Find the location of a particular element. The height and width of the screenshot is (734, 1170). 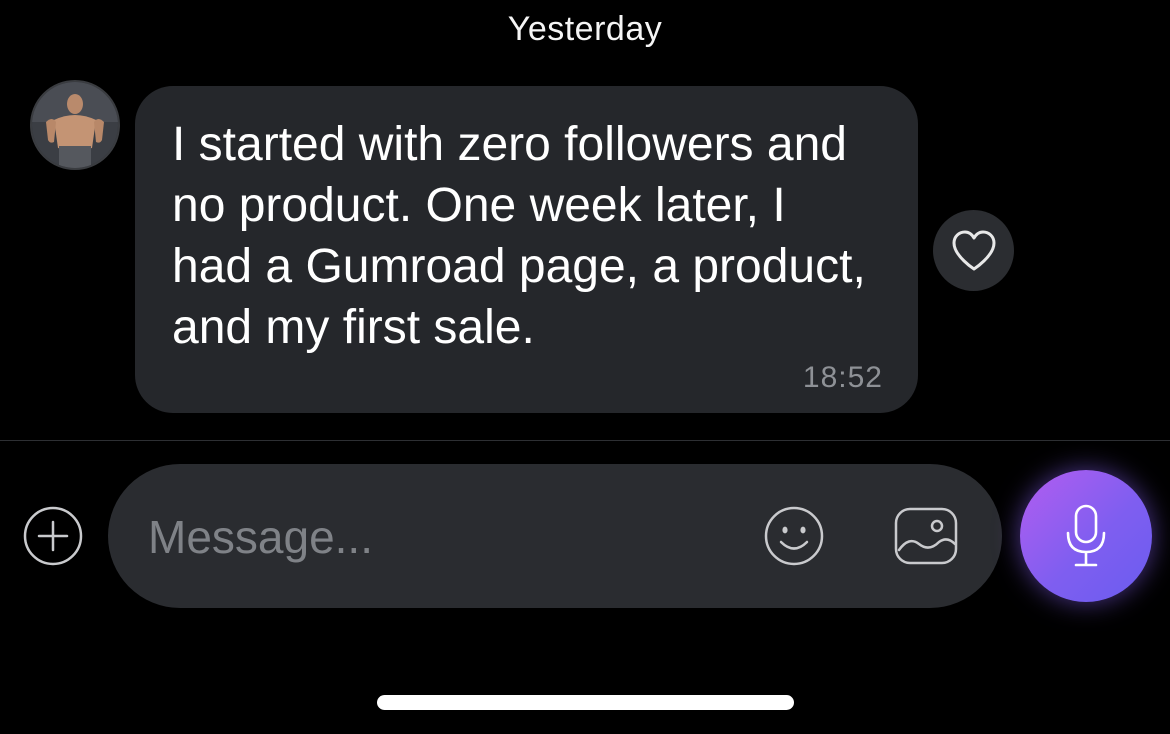

avatar is located at coordinates (75, 125).